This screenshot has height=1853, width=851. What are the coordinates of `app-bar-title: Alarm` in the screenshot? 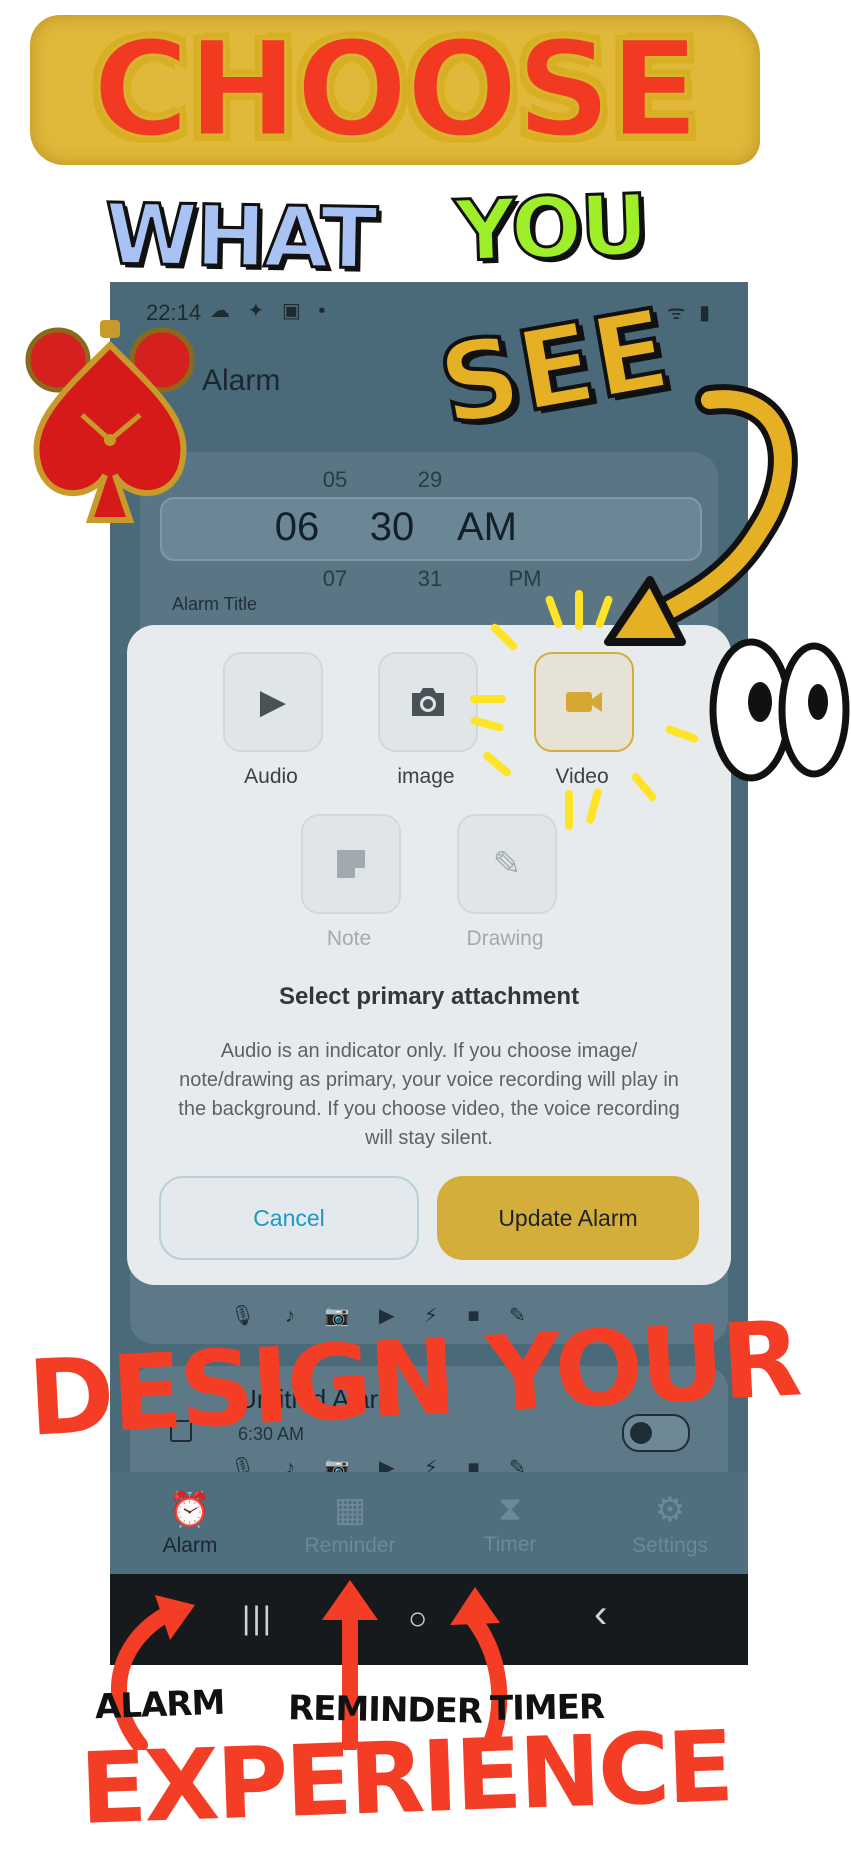 It's located at (241, 380).